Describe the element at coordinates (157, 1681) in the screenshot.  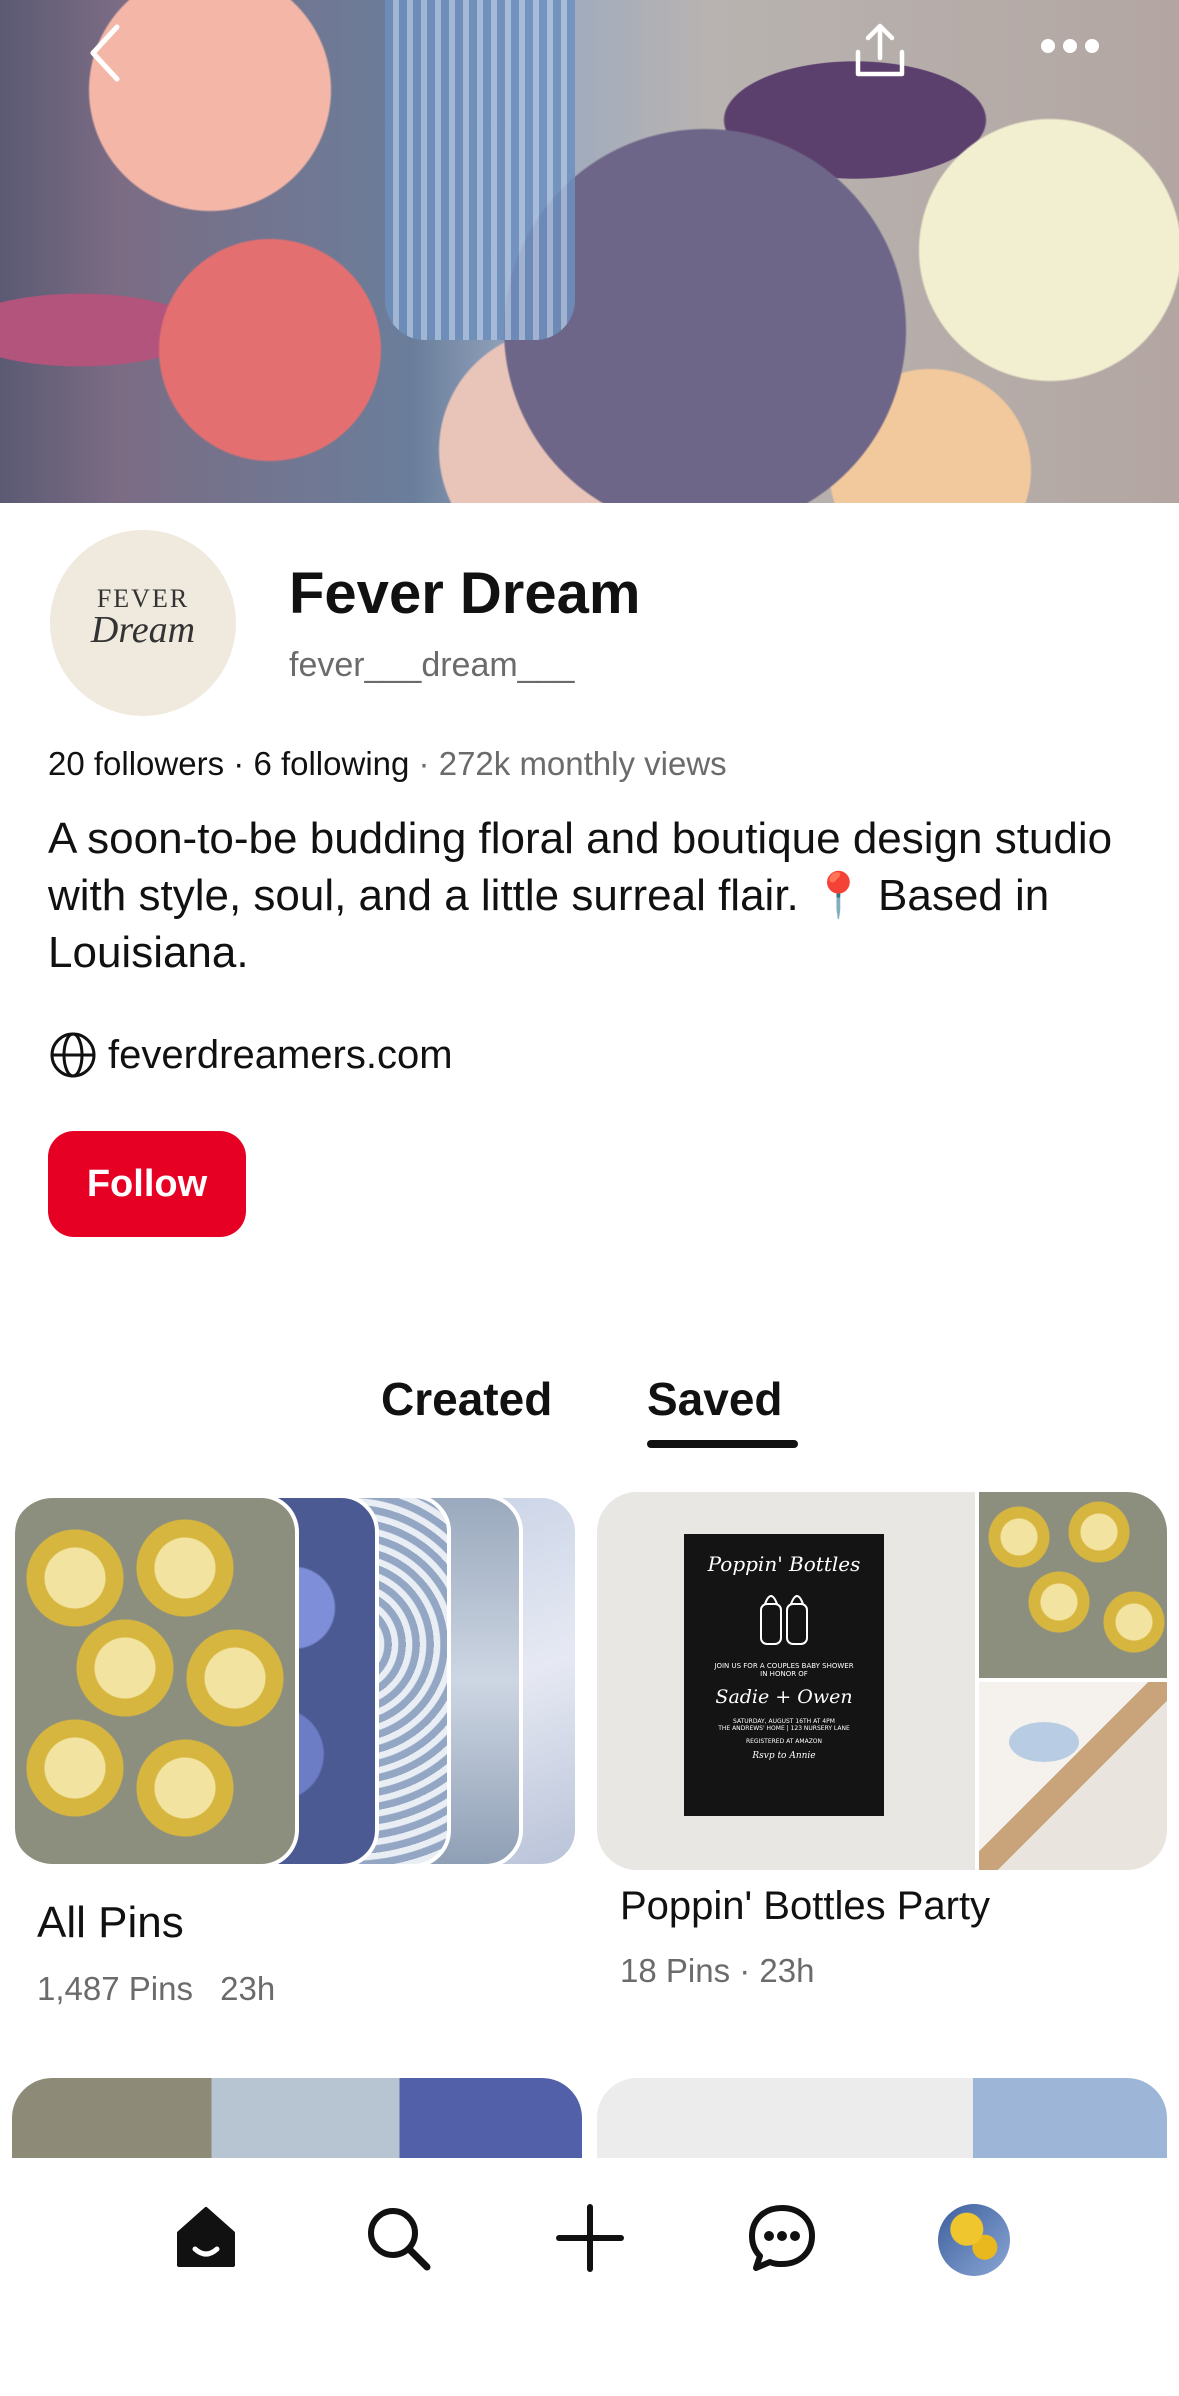
I see `board-cover-image` at that location.